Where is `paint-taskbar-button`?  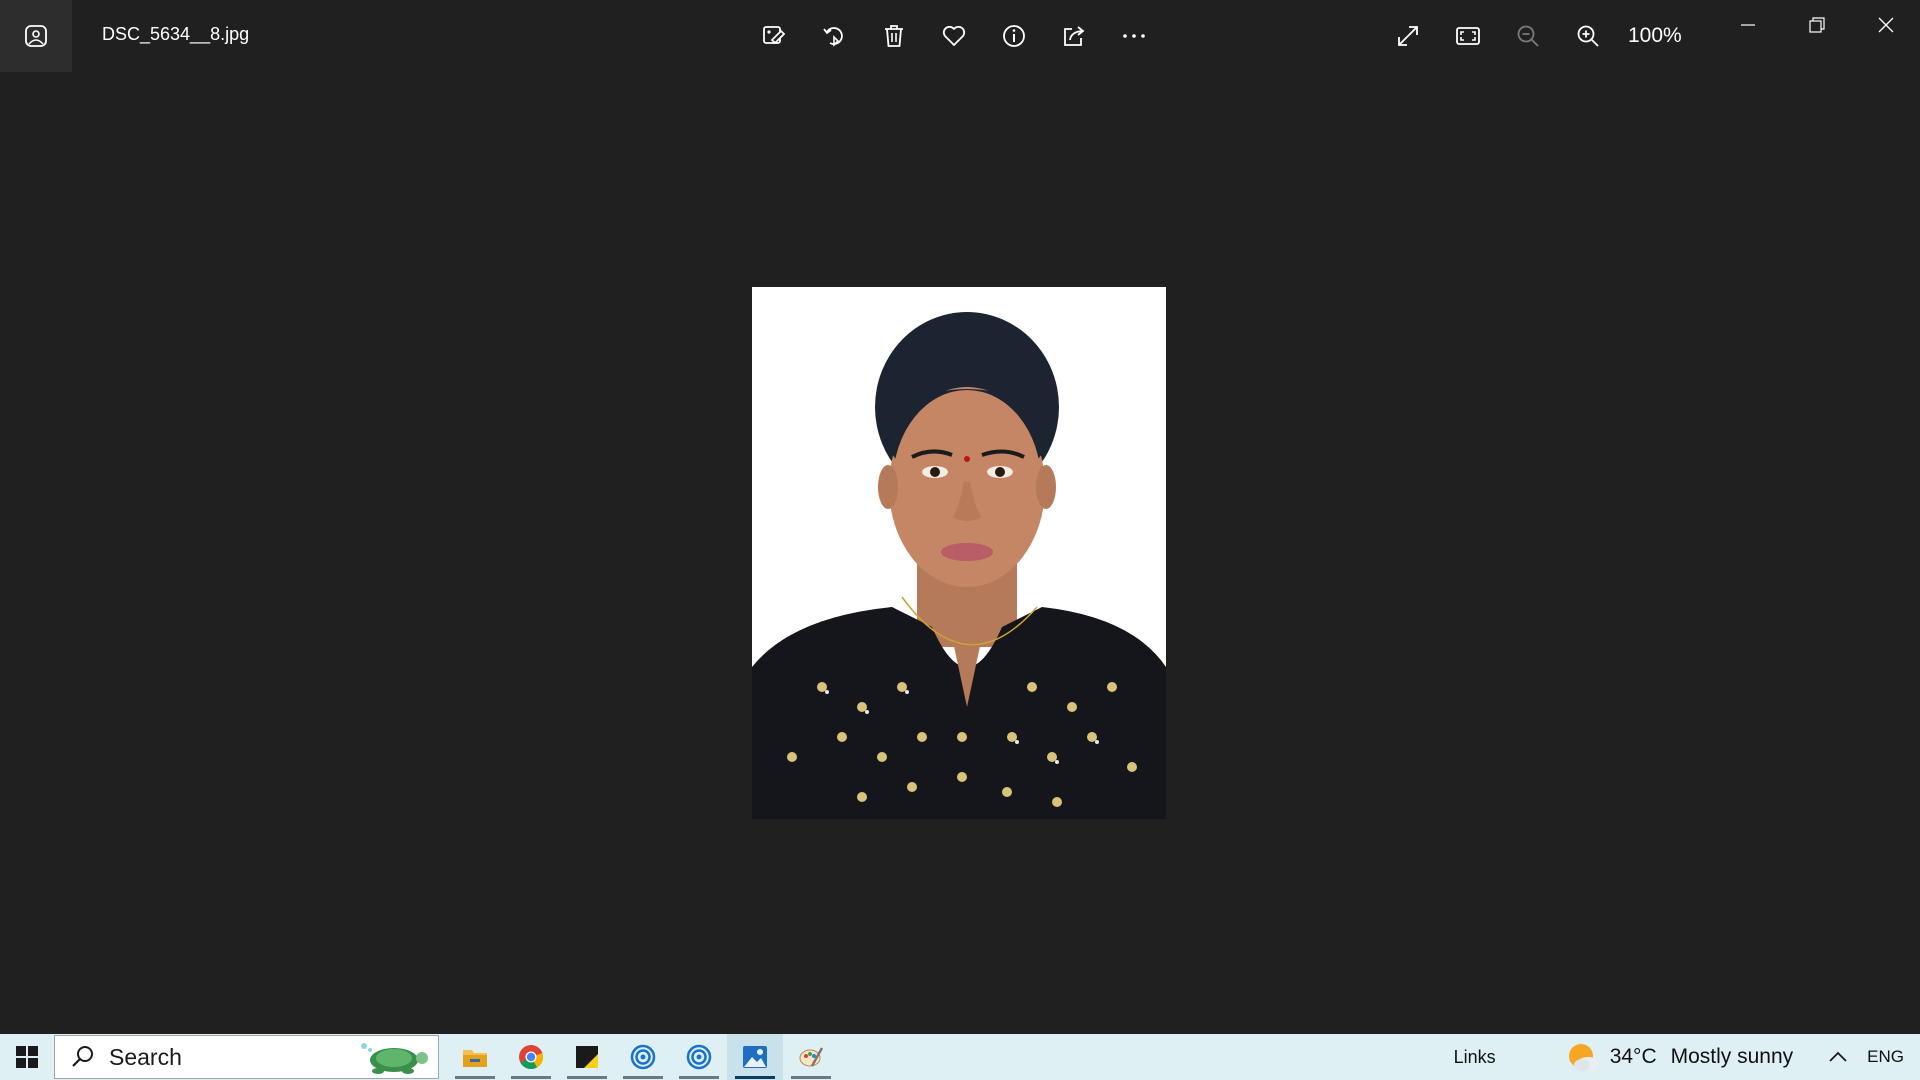
paint-taskbar-button is located at coordinates (811, 1057).